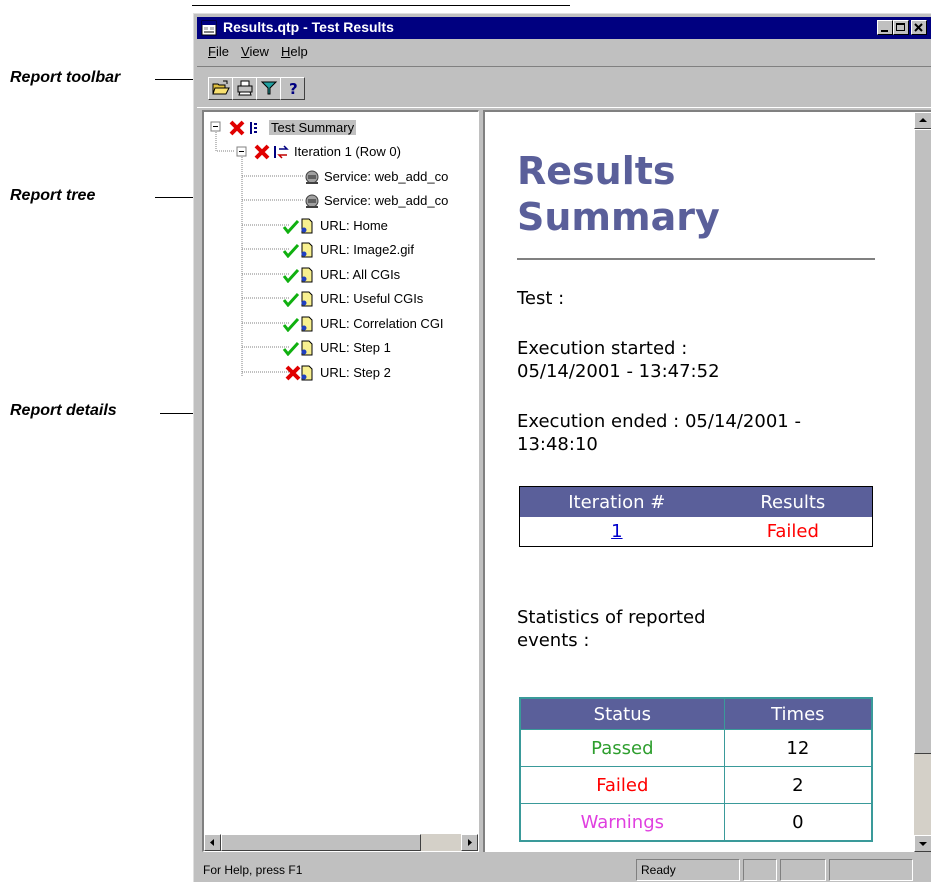 The width and height of the screenshot is (931, 882). Describe the element at coordinates (218, 51) in the screenshot. I see `menu-file: File` at that location.